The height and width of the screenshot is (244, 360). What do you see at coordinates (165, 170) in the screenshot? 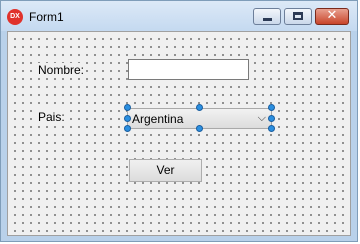
I see `ver-button: Ver` at bounding box center [165, 170].